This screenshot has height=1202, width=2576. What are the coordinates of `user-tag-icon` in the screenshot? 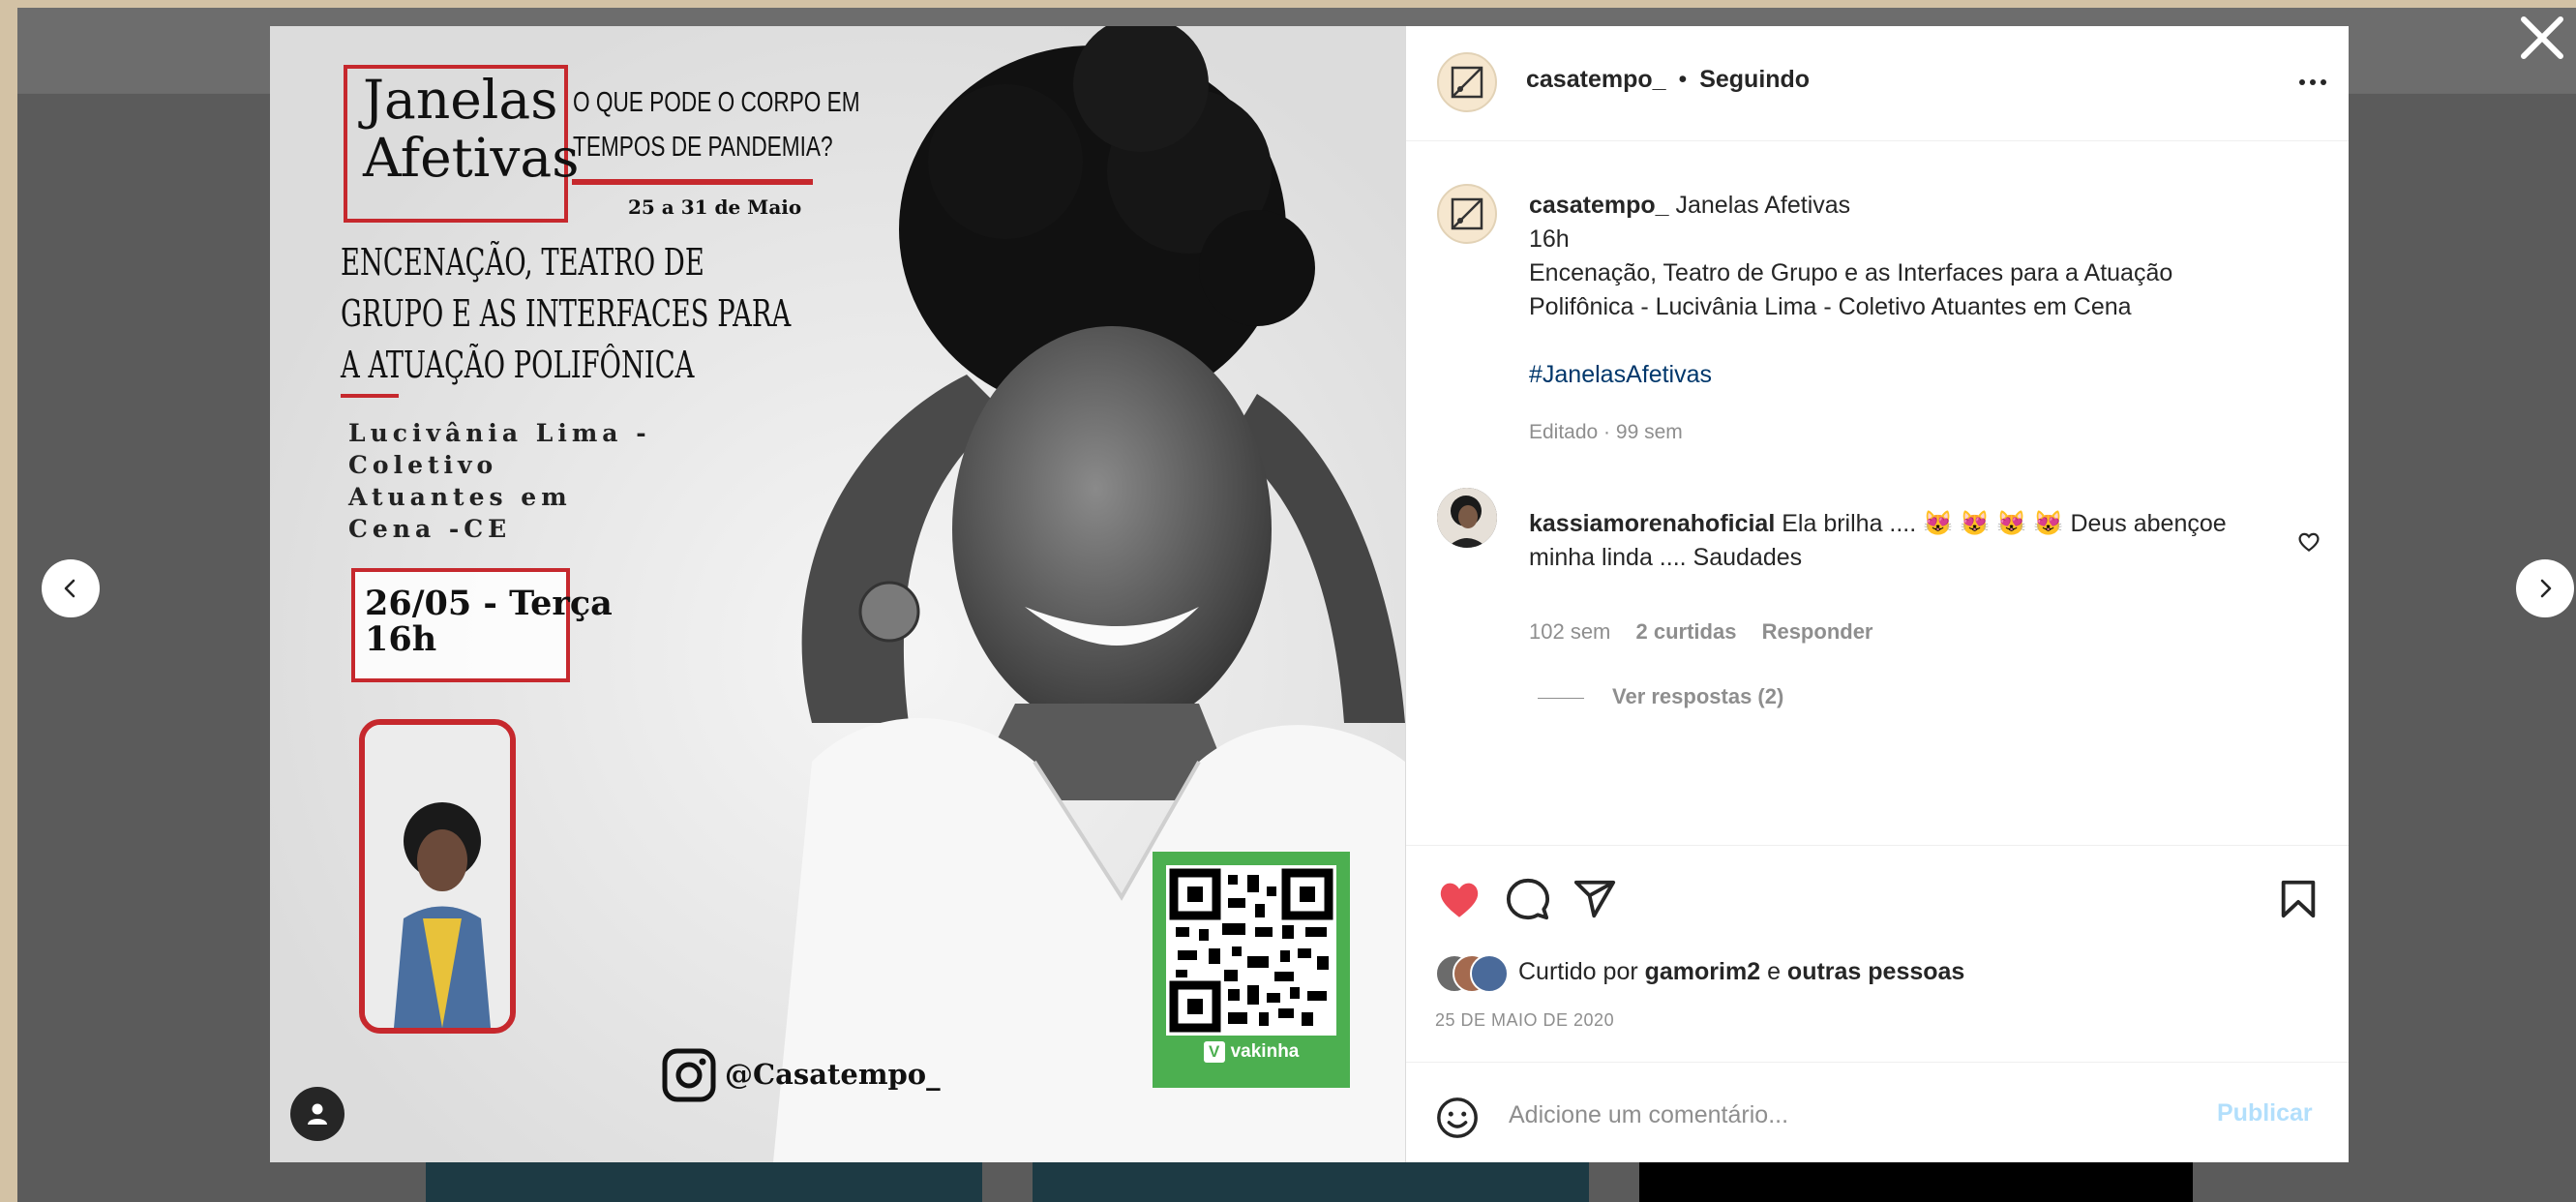 It's located at (317, 1114).